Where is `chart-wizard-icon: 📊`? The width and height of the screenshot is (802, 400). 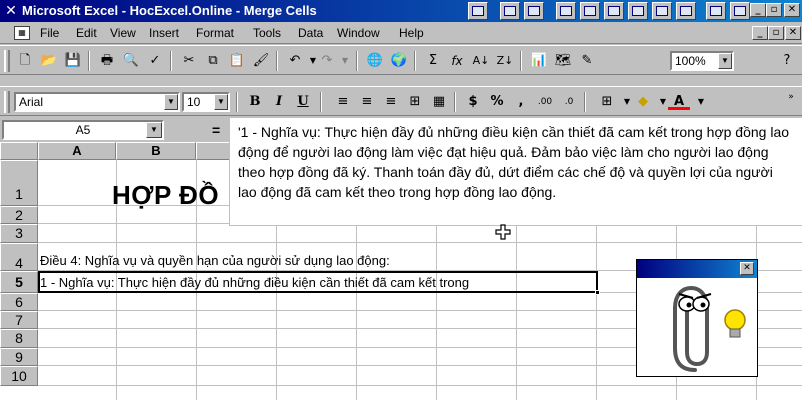
chart-wizard-icon: 📊 is located at coordinates (539, 61).